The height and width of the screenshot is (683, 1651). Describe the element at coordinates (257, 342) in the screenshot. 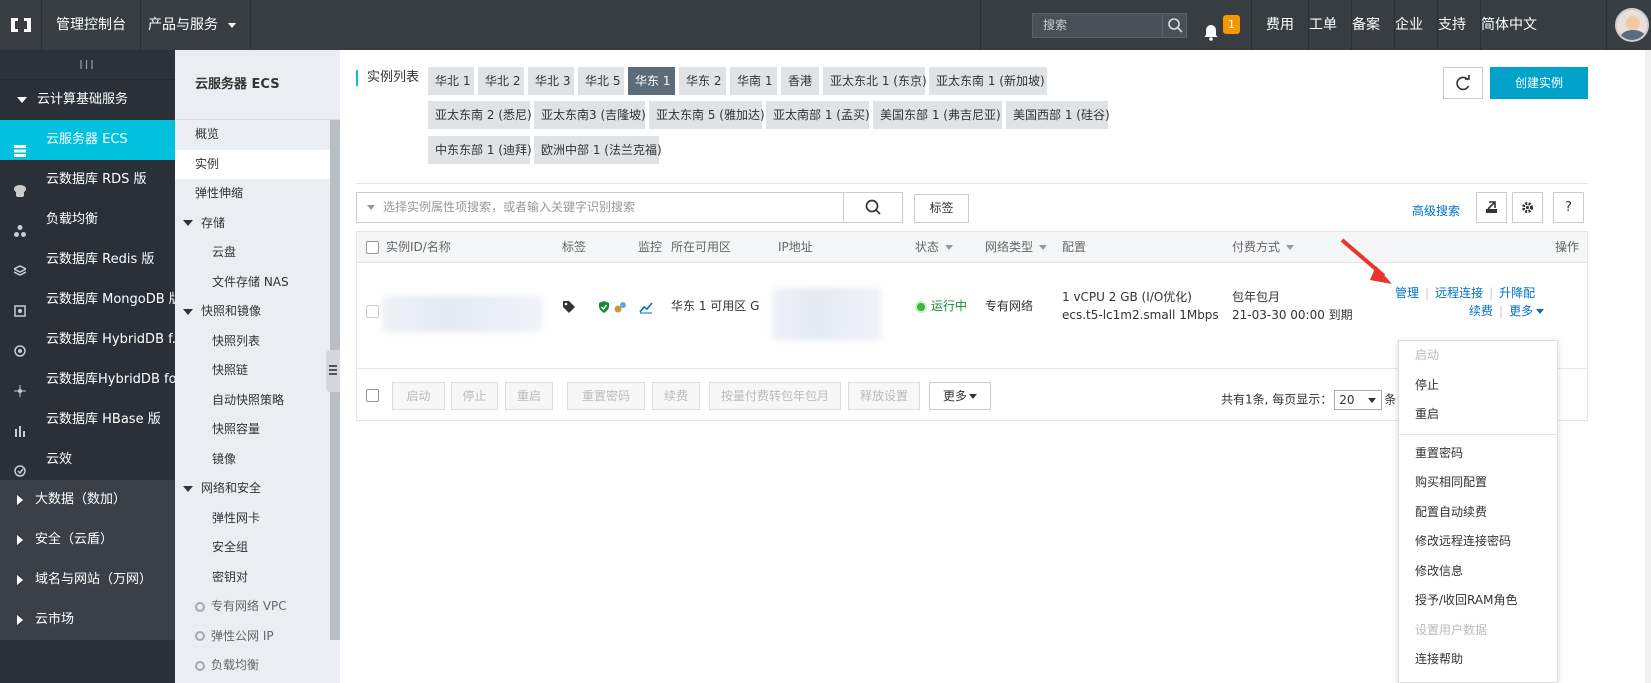

I see `subnav-item: 快照列表` at that location.